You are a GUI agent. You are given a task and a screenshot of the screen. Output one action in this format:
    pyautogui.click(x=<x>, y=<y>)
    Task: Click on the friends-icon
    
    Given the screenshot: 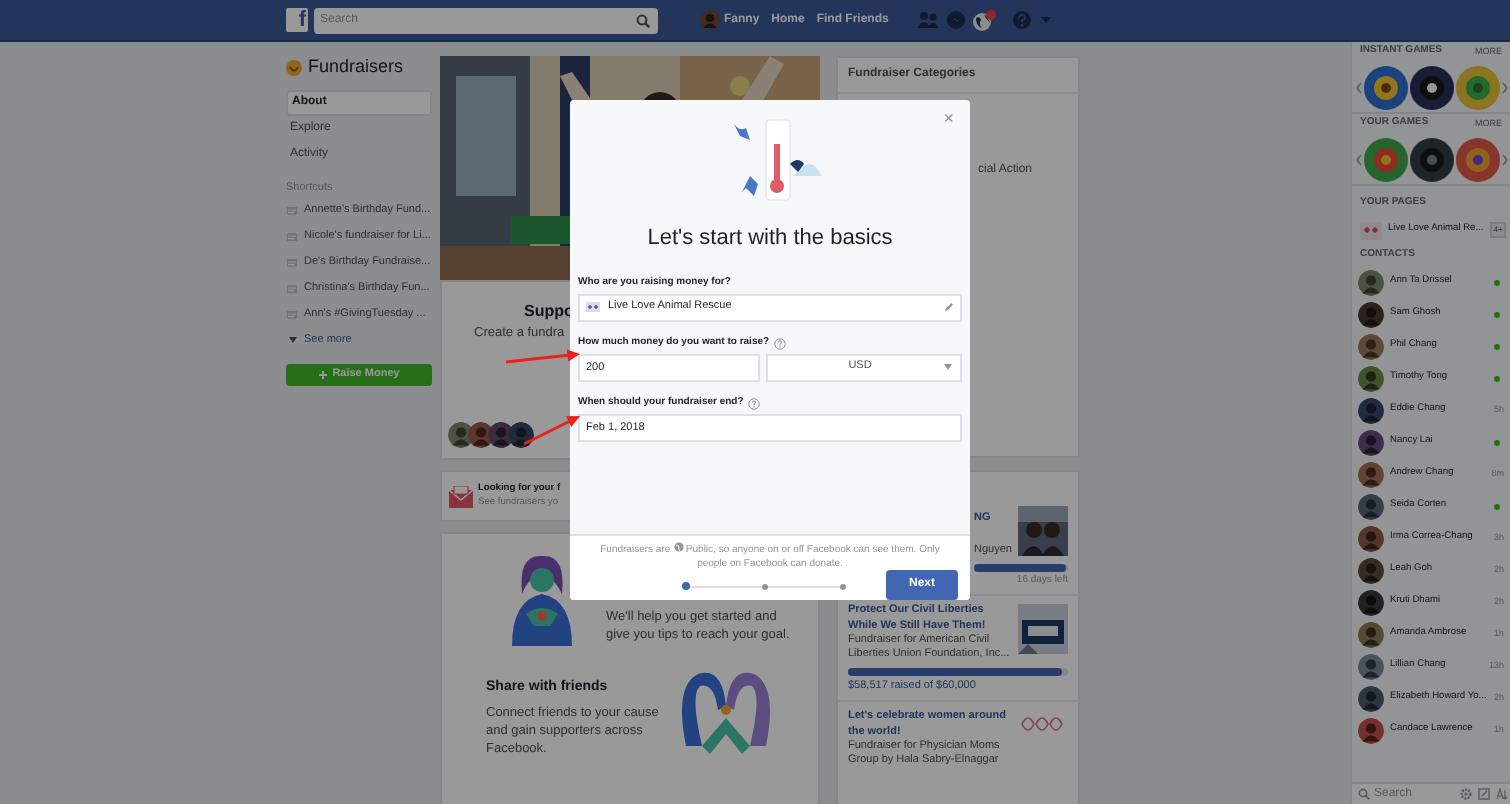 What is the action you would take?
    pyautogui.click(x=928, y=20)
    